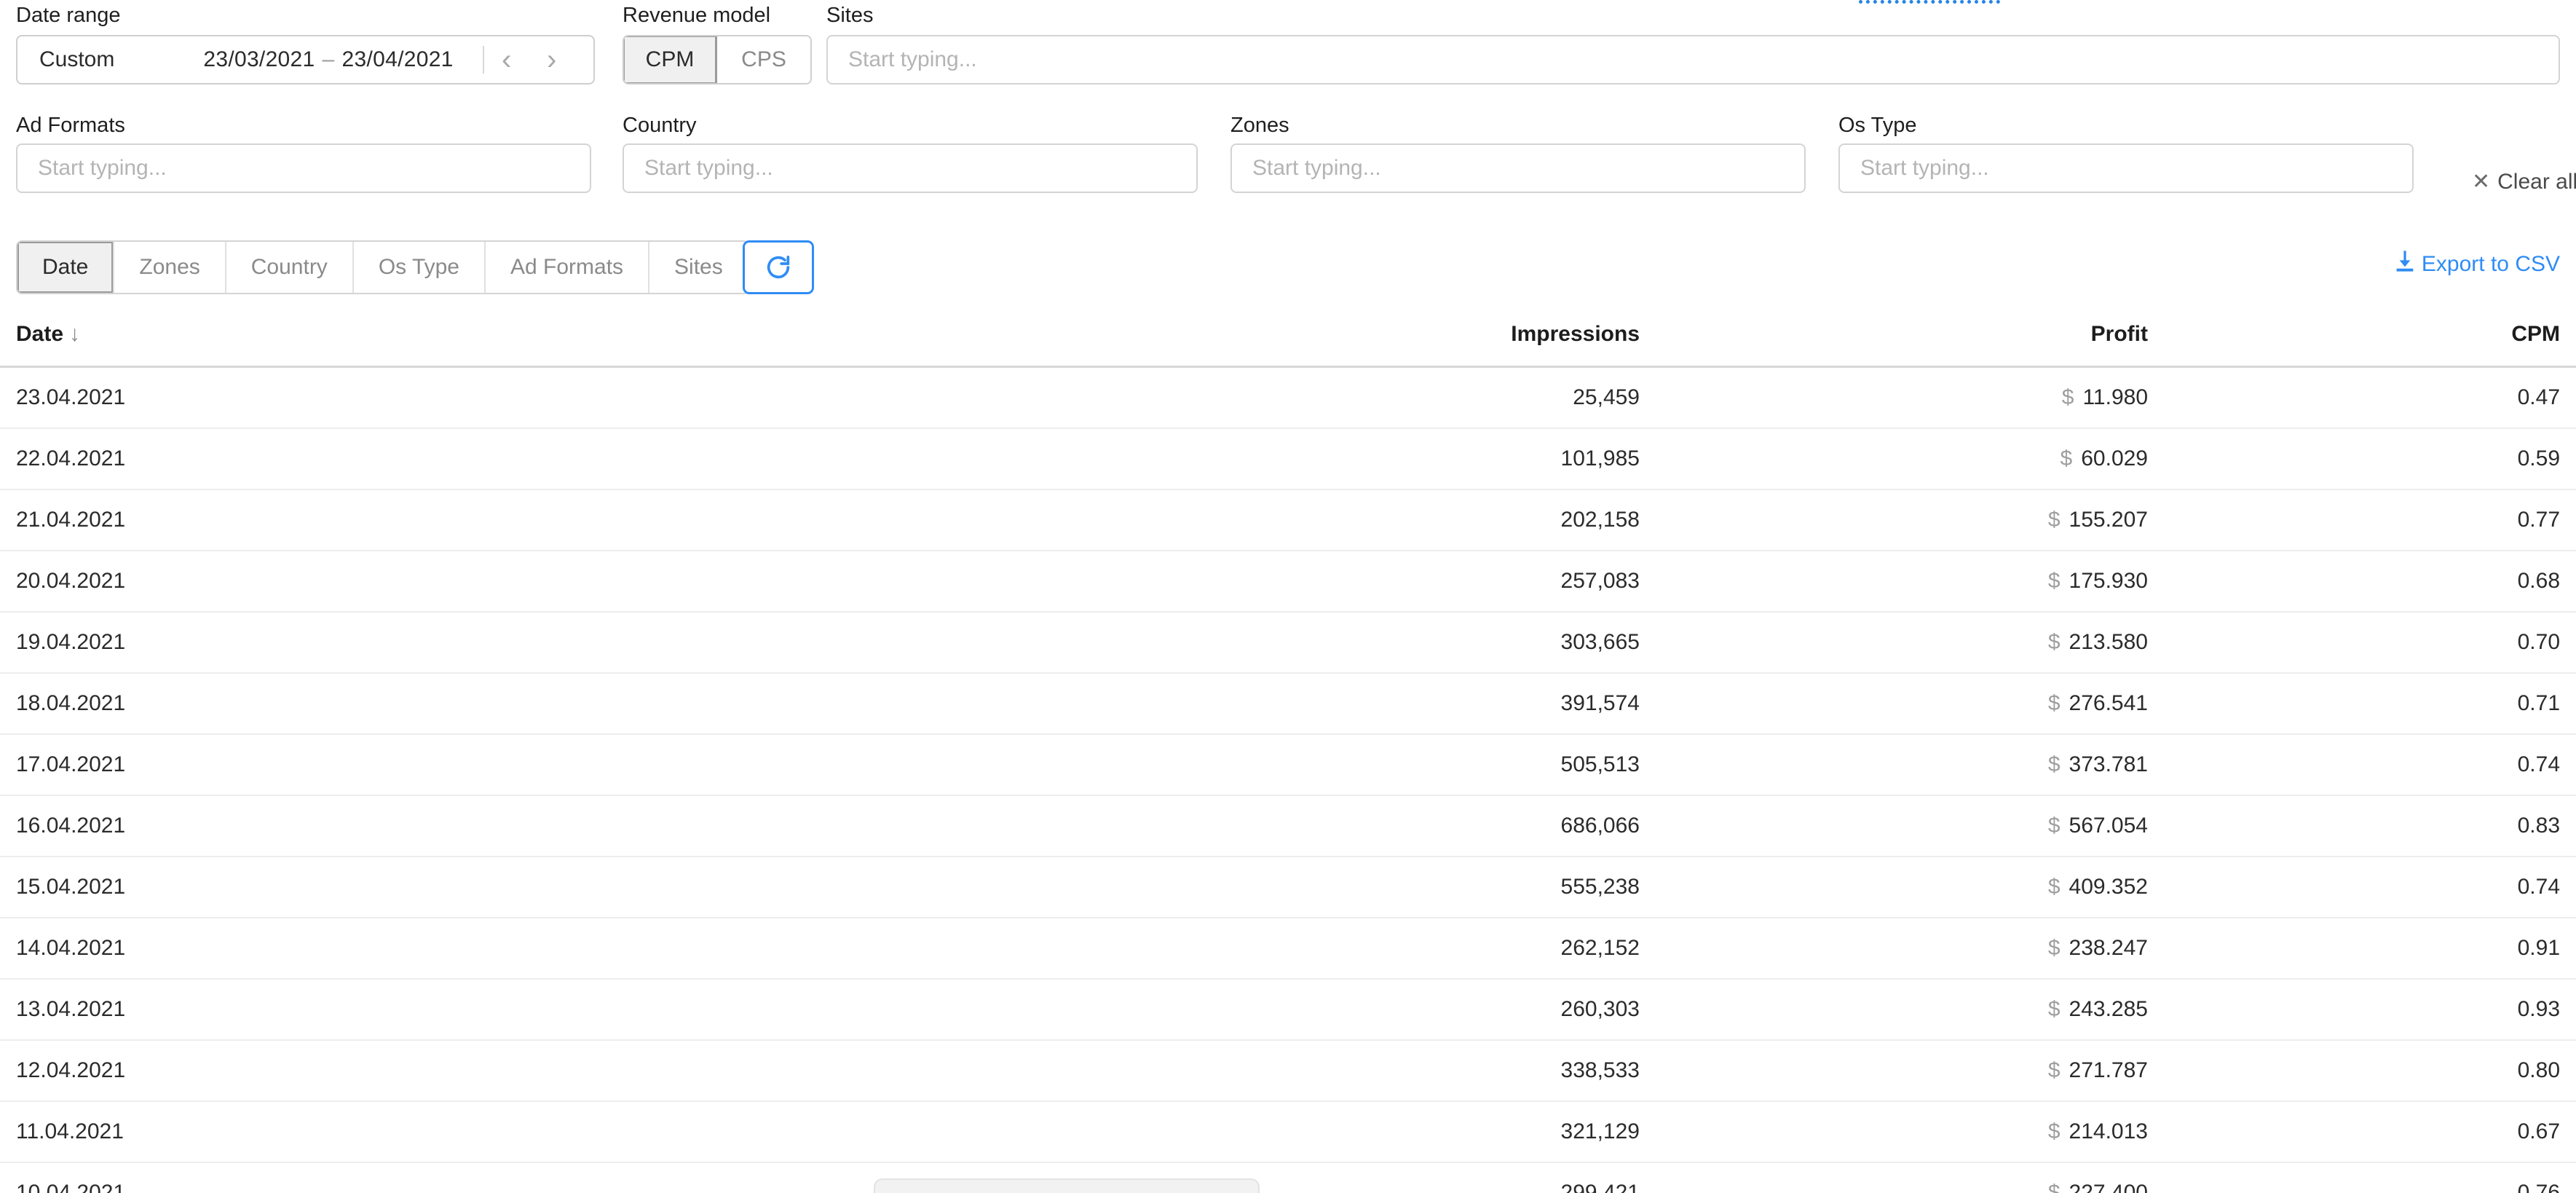  Describe the element at coordinates (69, 16) in the screenshot. I see `date-range-label: Date range` at that location.